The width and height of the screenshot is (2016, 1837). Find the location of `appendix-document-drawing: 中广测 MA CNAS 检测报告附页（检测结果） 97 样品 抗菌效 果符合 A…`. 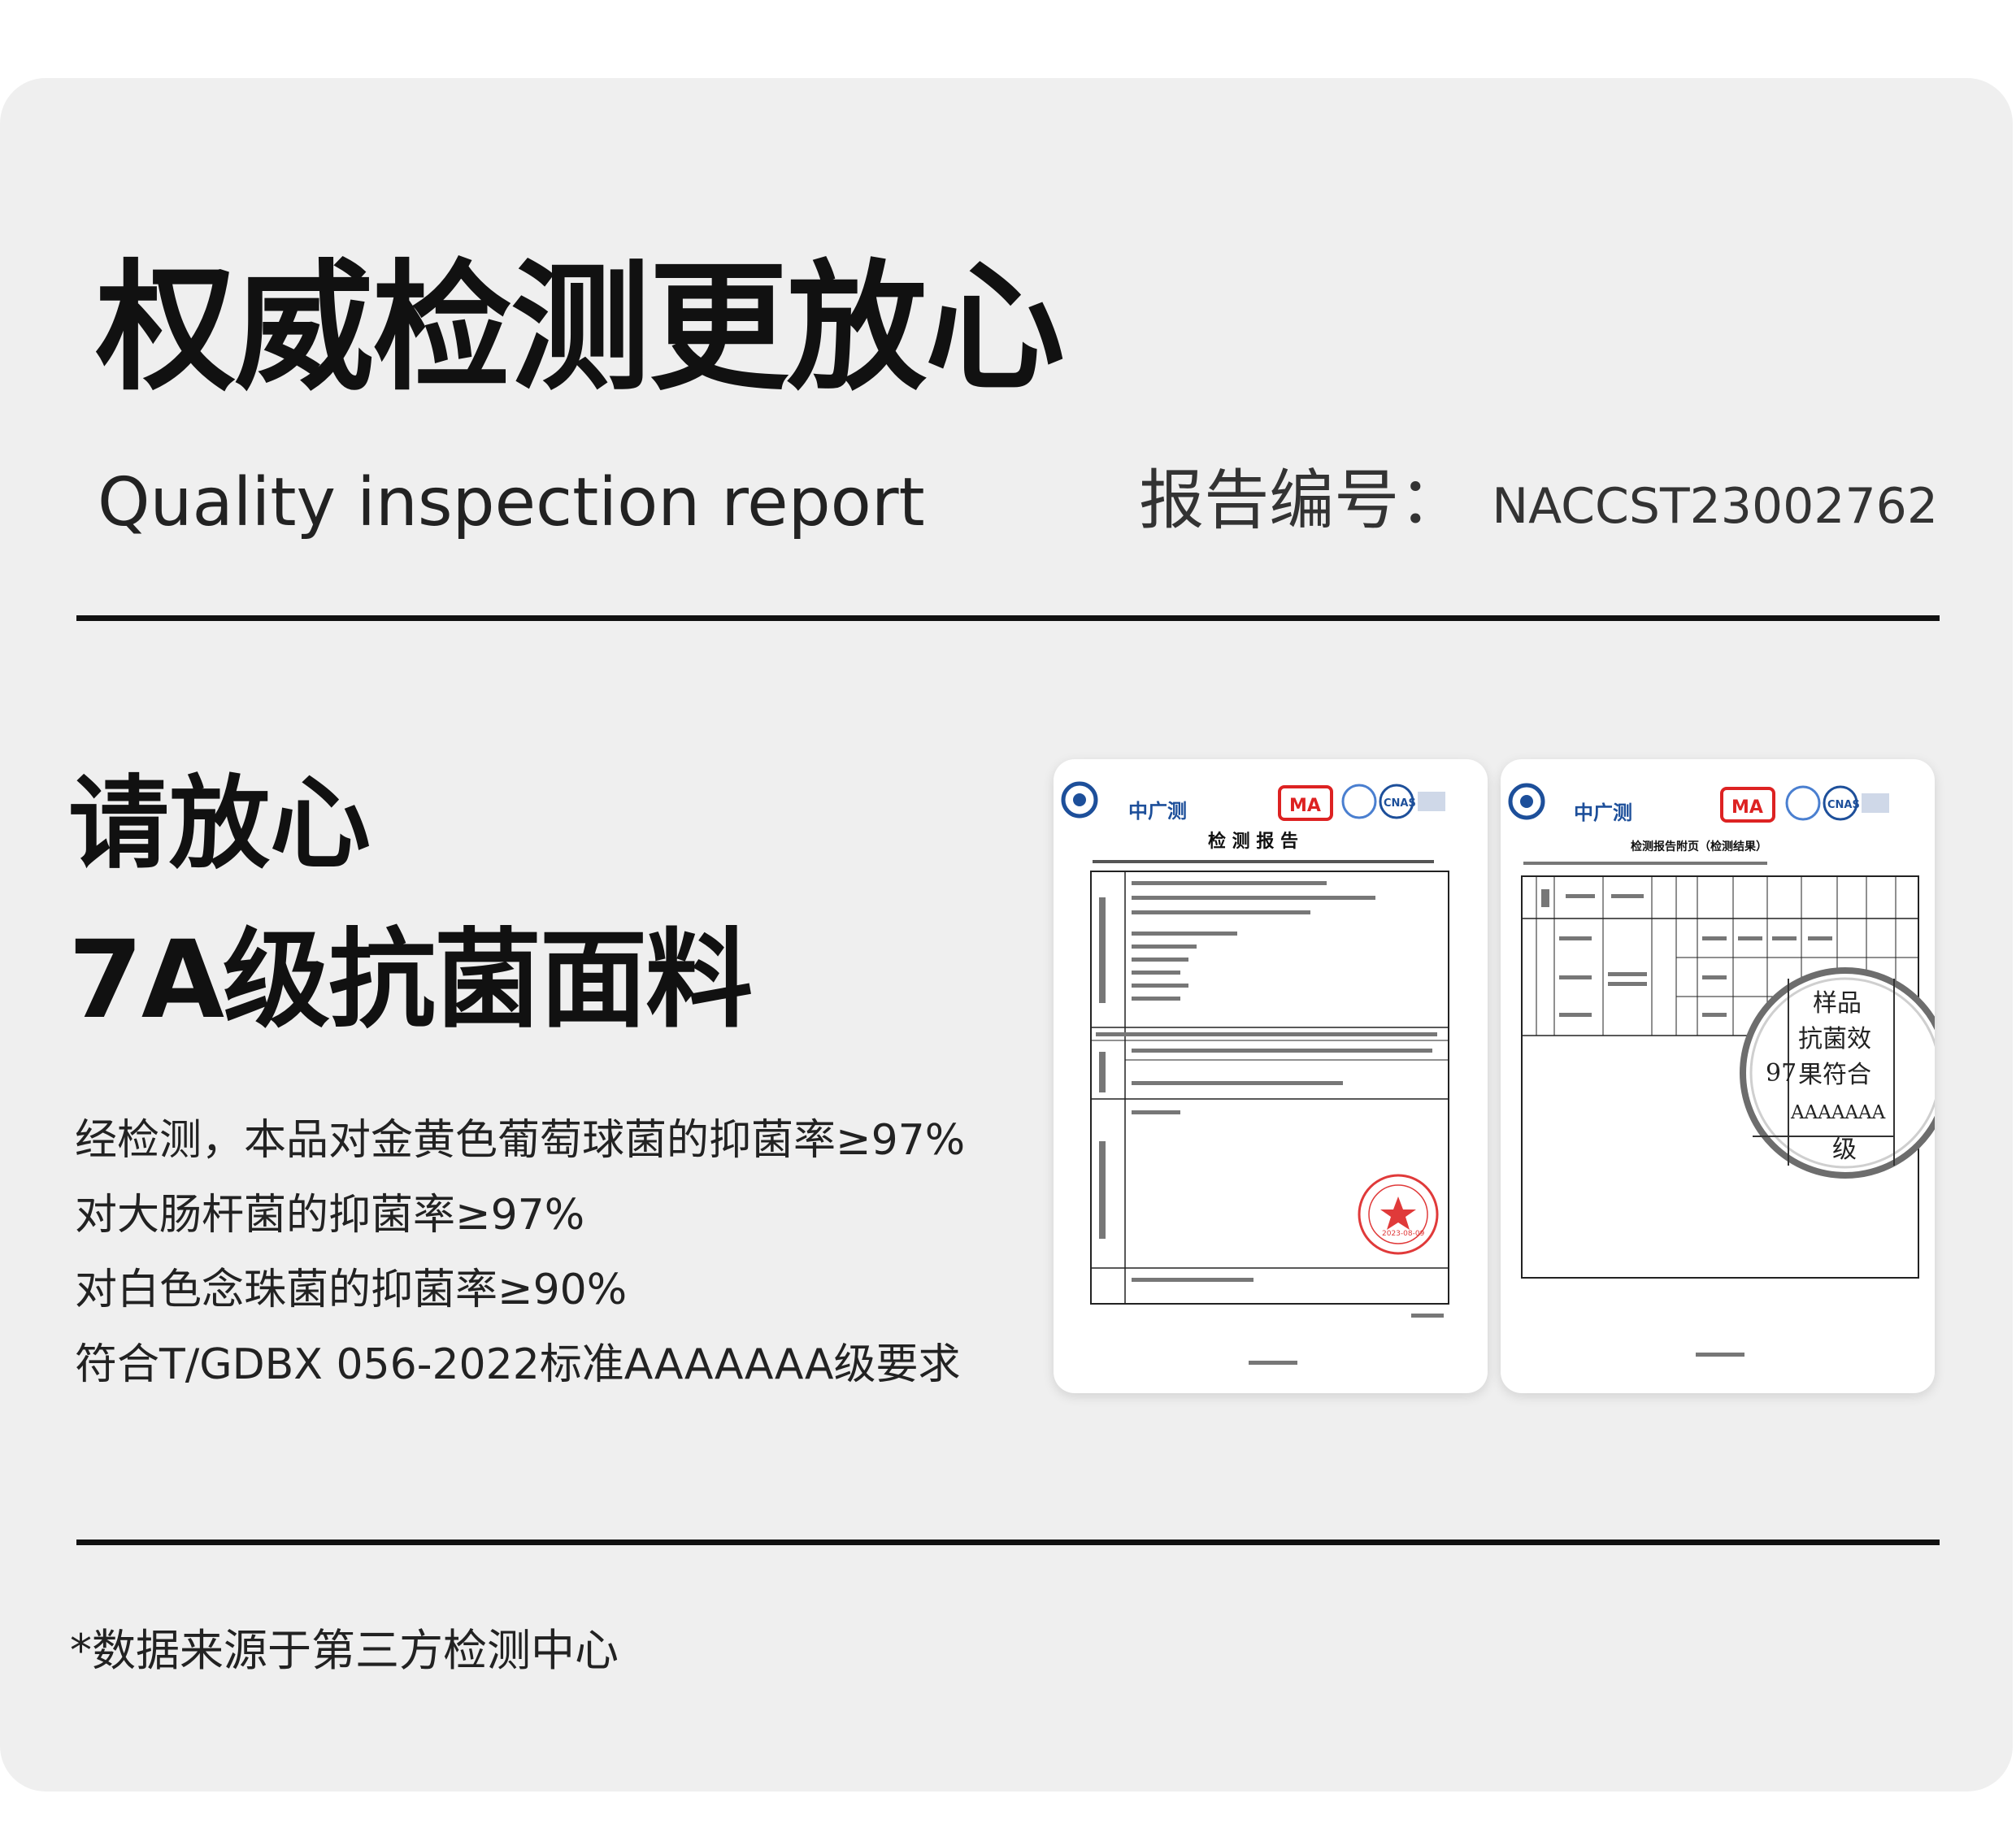

appendix-document-drawing: 中广测 MA CNAS 检测报告附页（检测结果） 97 样品 抗菌效 果符合 A… is located at coordinates (1721, 1070).